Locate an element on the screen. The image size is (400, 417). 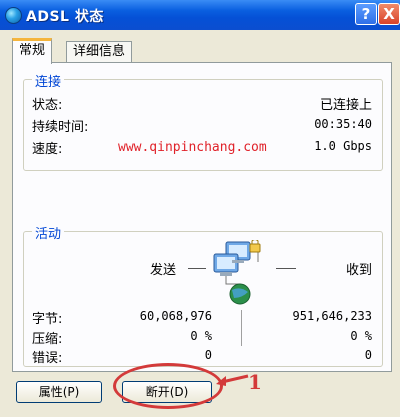
annotation-arrow is located at coordinates (232, 380).